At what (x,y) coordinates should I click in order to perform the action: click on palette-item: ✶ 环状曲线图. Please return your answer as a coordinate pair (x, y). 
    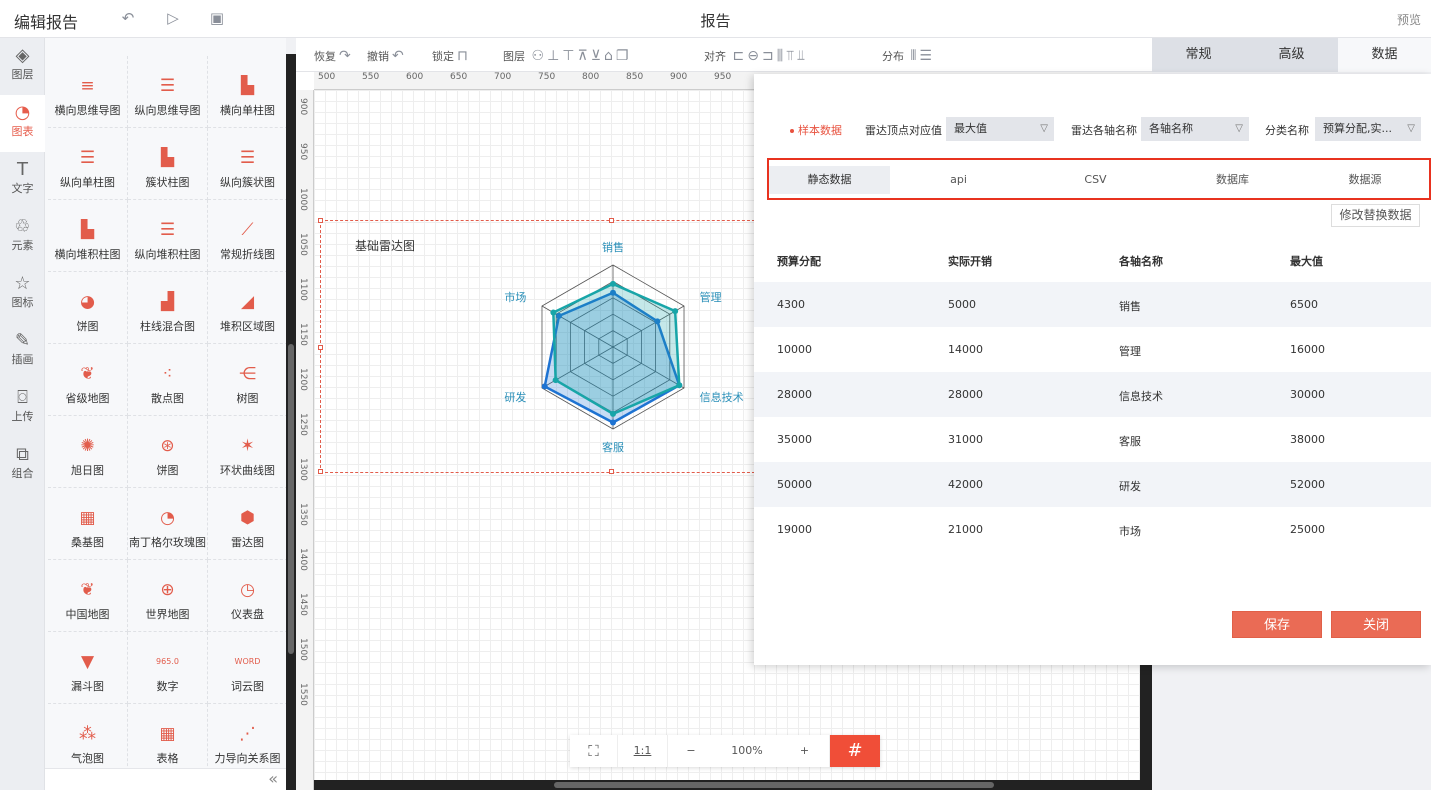
    Looking at the image, I should click on (248, 452).